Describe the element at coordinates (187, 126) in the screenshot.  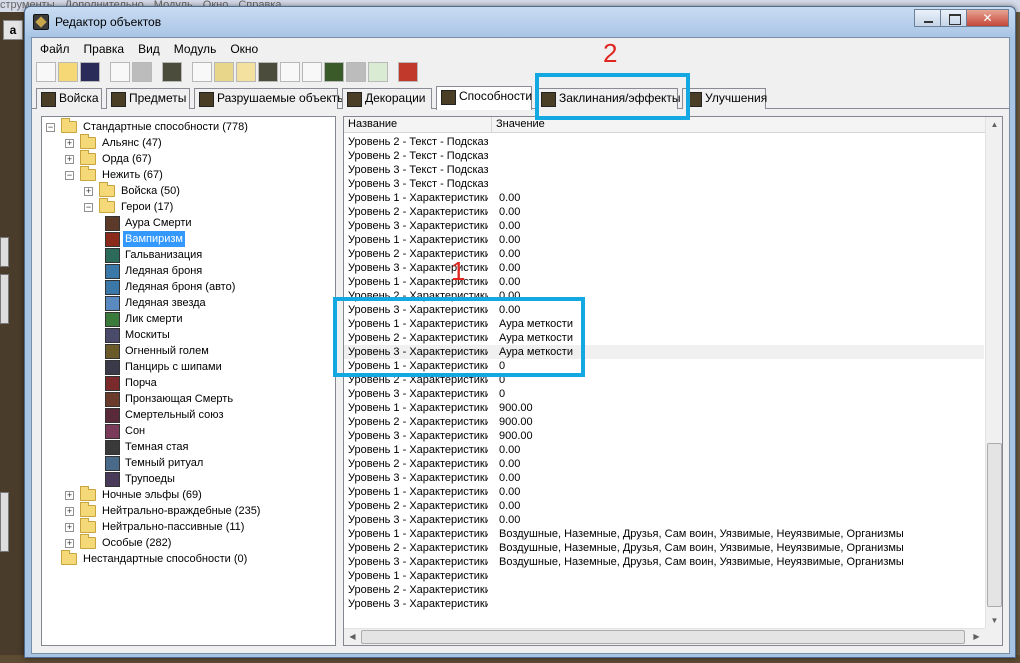
I see `tree-item: − Стандартные способности (778)` at that location.